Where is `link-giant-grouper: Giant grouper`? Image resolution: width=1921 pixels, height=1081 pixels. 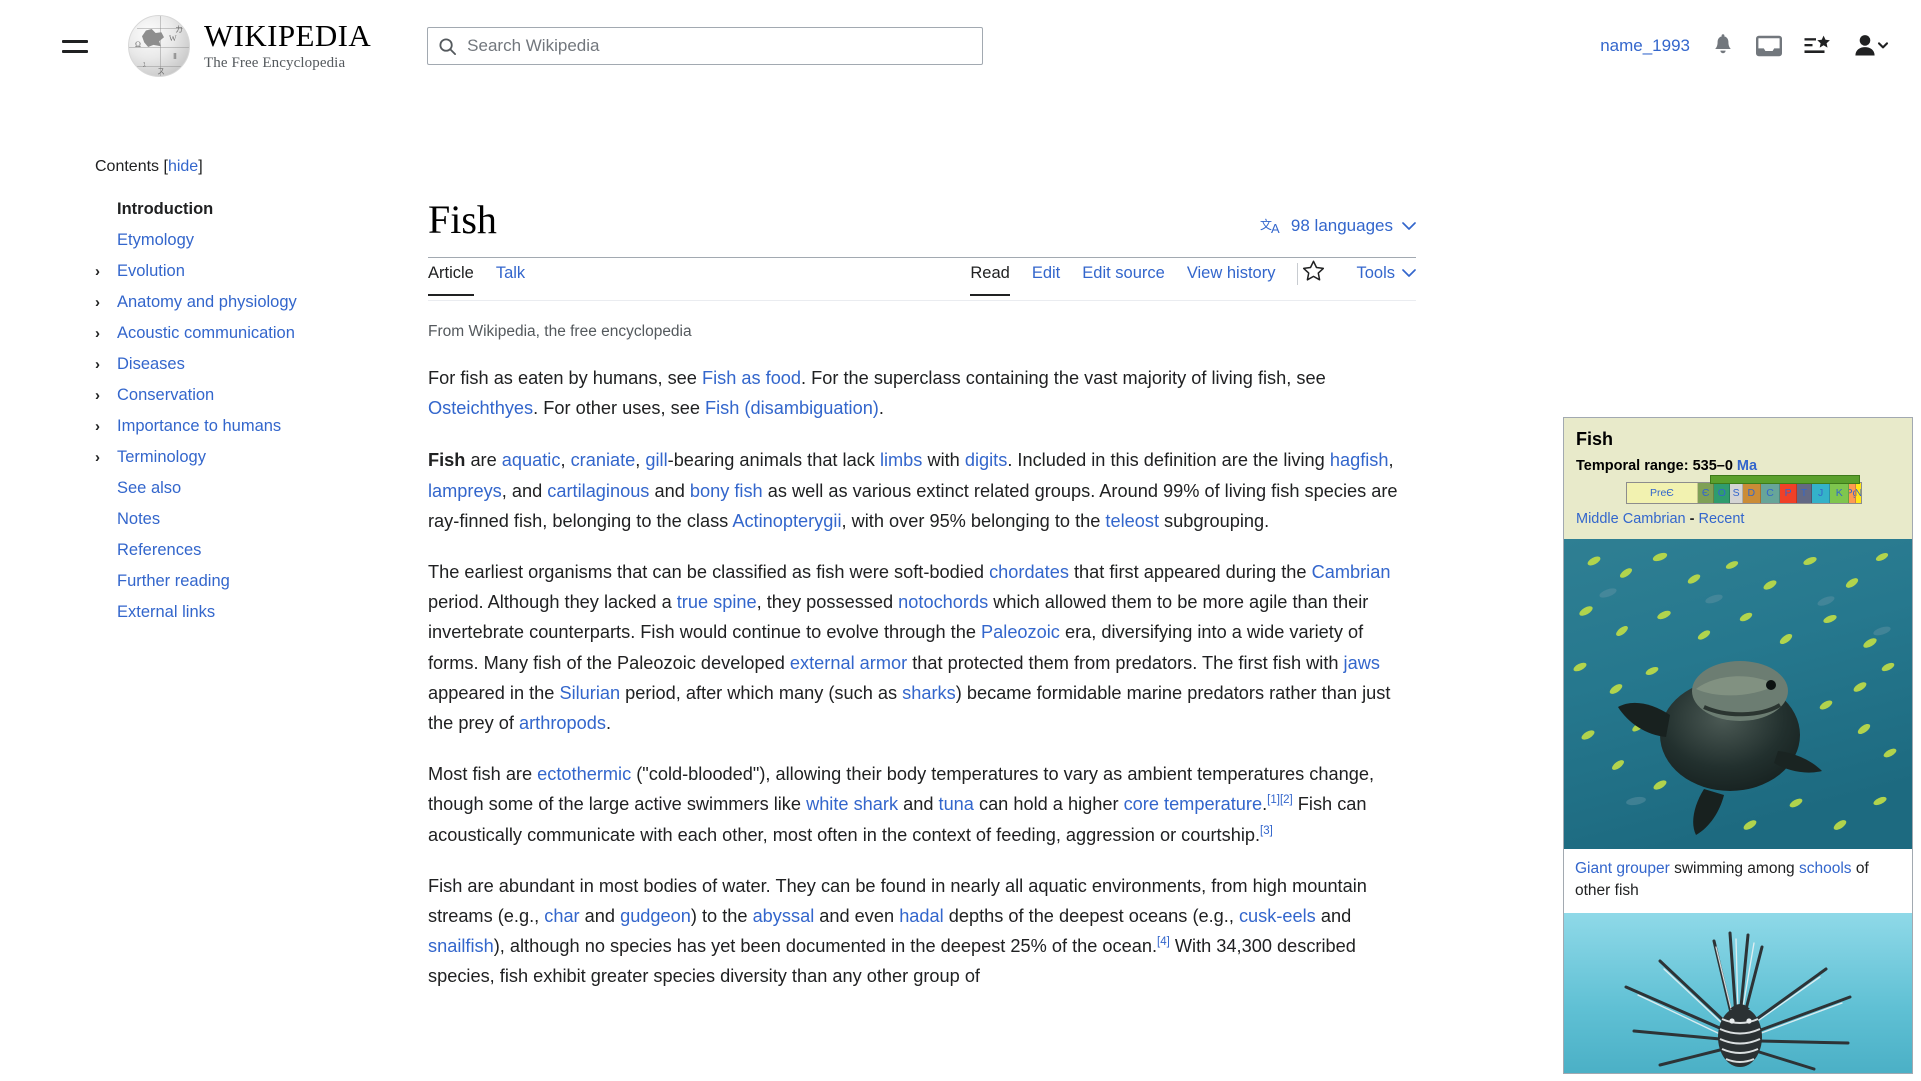 link-giant-grouper: Giant grouper is located at coordinates (1622, 868).